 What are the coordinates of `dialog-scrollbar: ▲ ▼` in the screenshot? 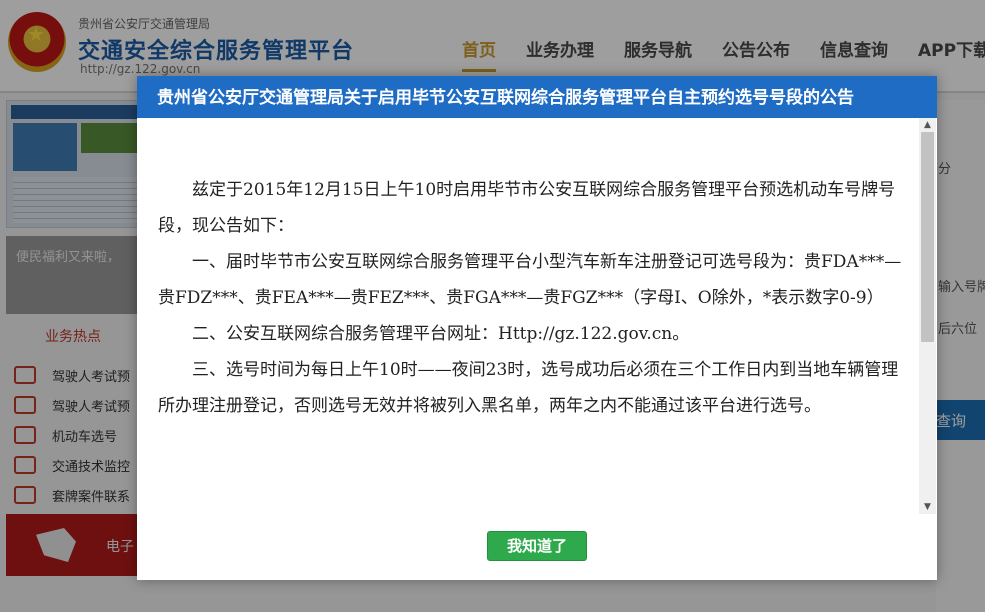 It's located at (927, 316).